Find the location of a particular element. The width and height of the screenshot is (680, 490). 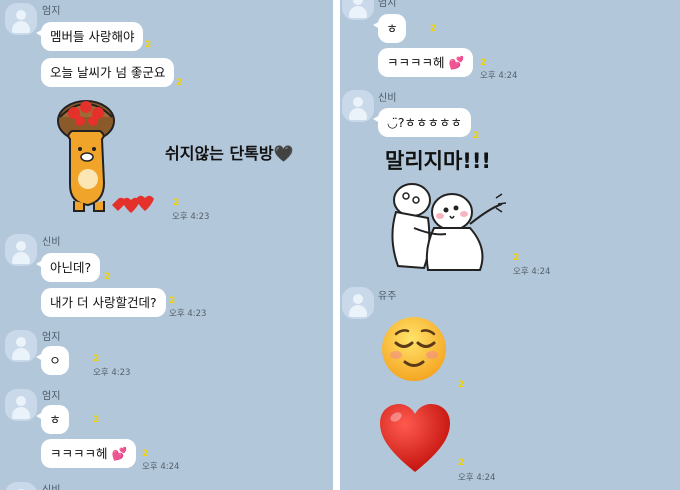

sticker-caption: 쉬지않는 단톡방🖤 is located at coordinates (229, 153).